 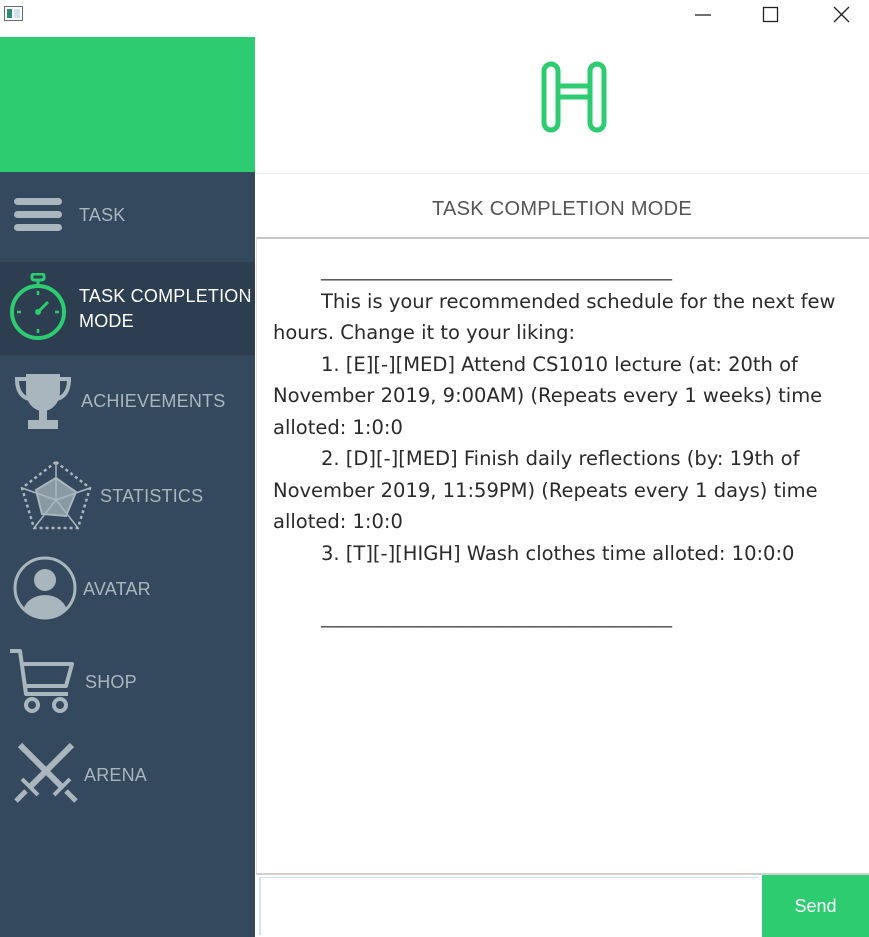 I want to click on sidebar-item-achievements: ACHIEVEMENTS, so click(x=127, y=401).